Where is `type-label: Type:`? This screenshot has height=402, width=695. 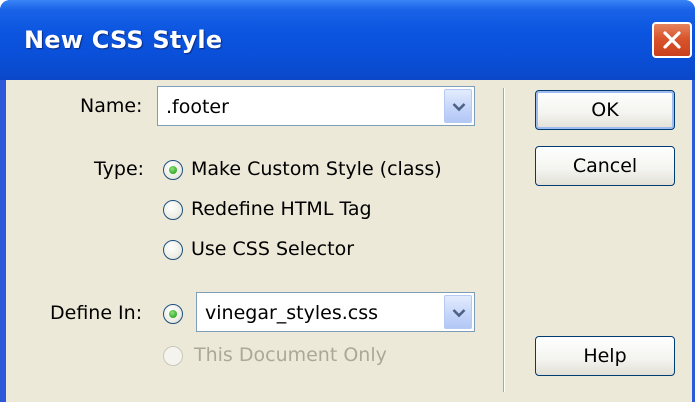 type-label: Type: is located at coordinates (119, 169).